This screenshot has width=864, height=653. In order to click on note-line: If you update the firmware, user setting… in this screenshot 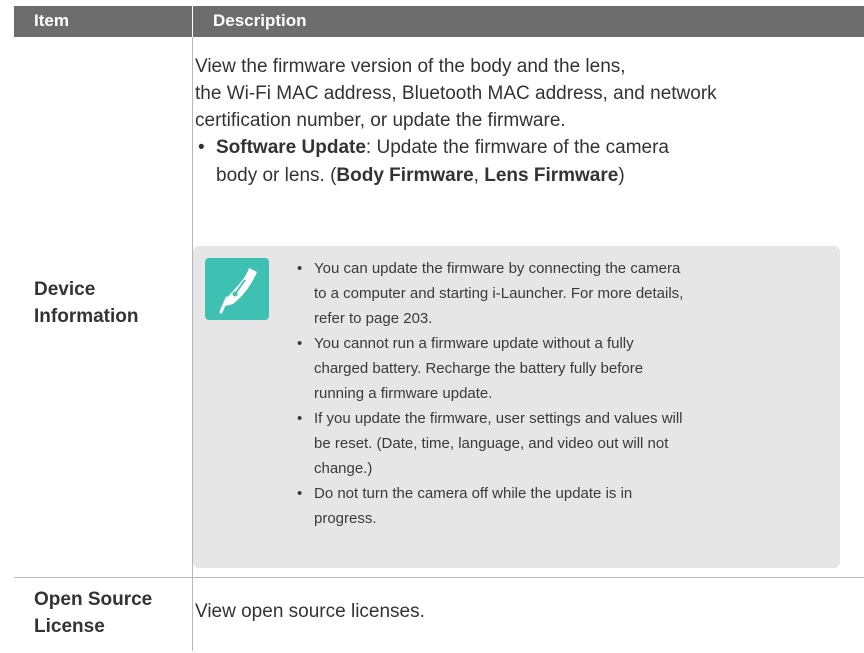, I will do `click(498, 418)`.